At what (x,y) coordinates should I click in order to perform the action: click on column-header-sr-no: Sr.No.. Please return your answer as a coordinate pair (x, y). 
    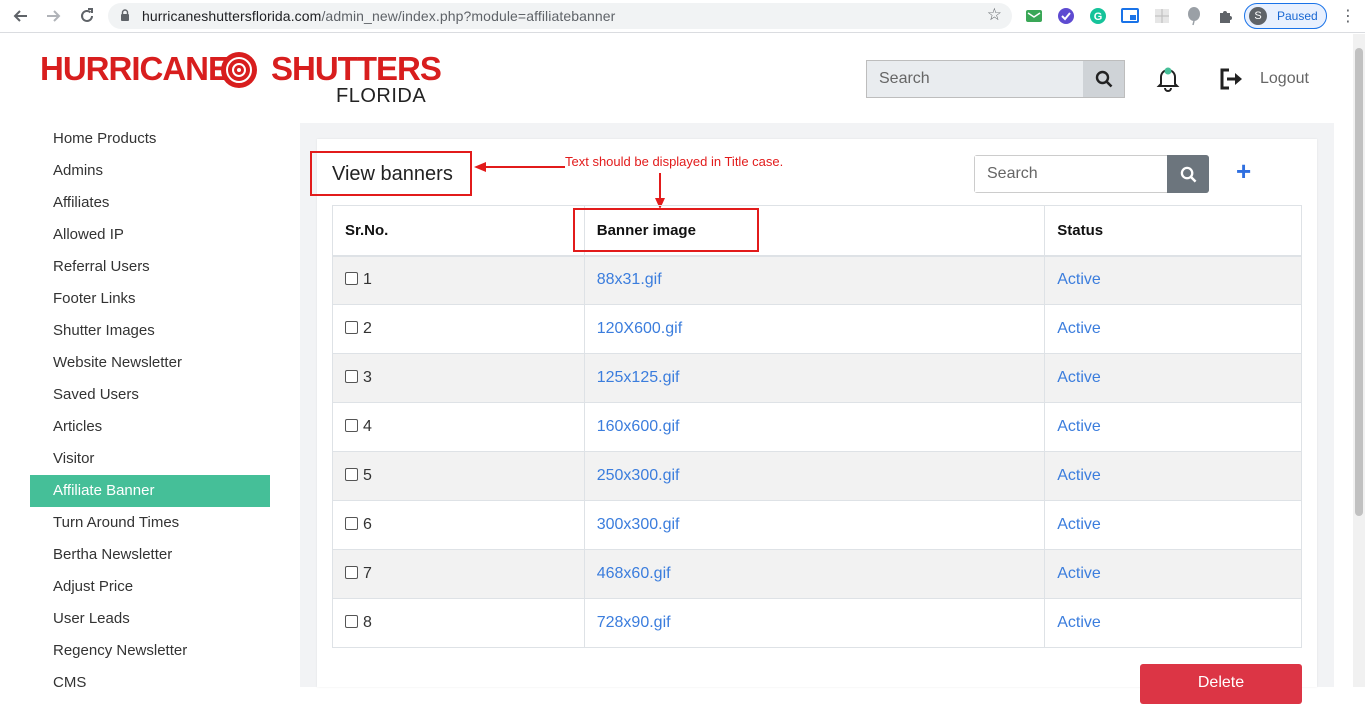
    Looking at the image, I should click on (458, 231).